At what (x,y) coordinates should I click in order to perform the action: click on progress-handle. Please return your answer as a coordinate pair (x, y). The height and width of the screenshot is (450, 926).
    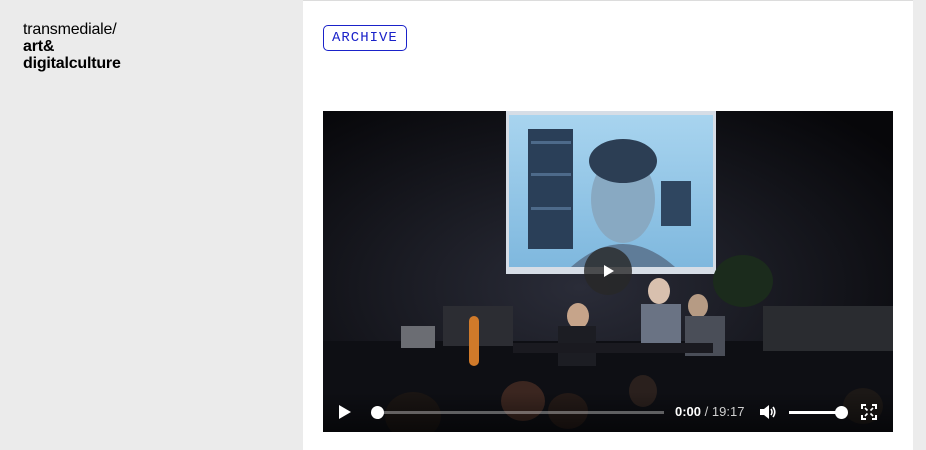
    Looking at the image, I should click on (377, 412).